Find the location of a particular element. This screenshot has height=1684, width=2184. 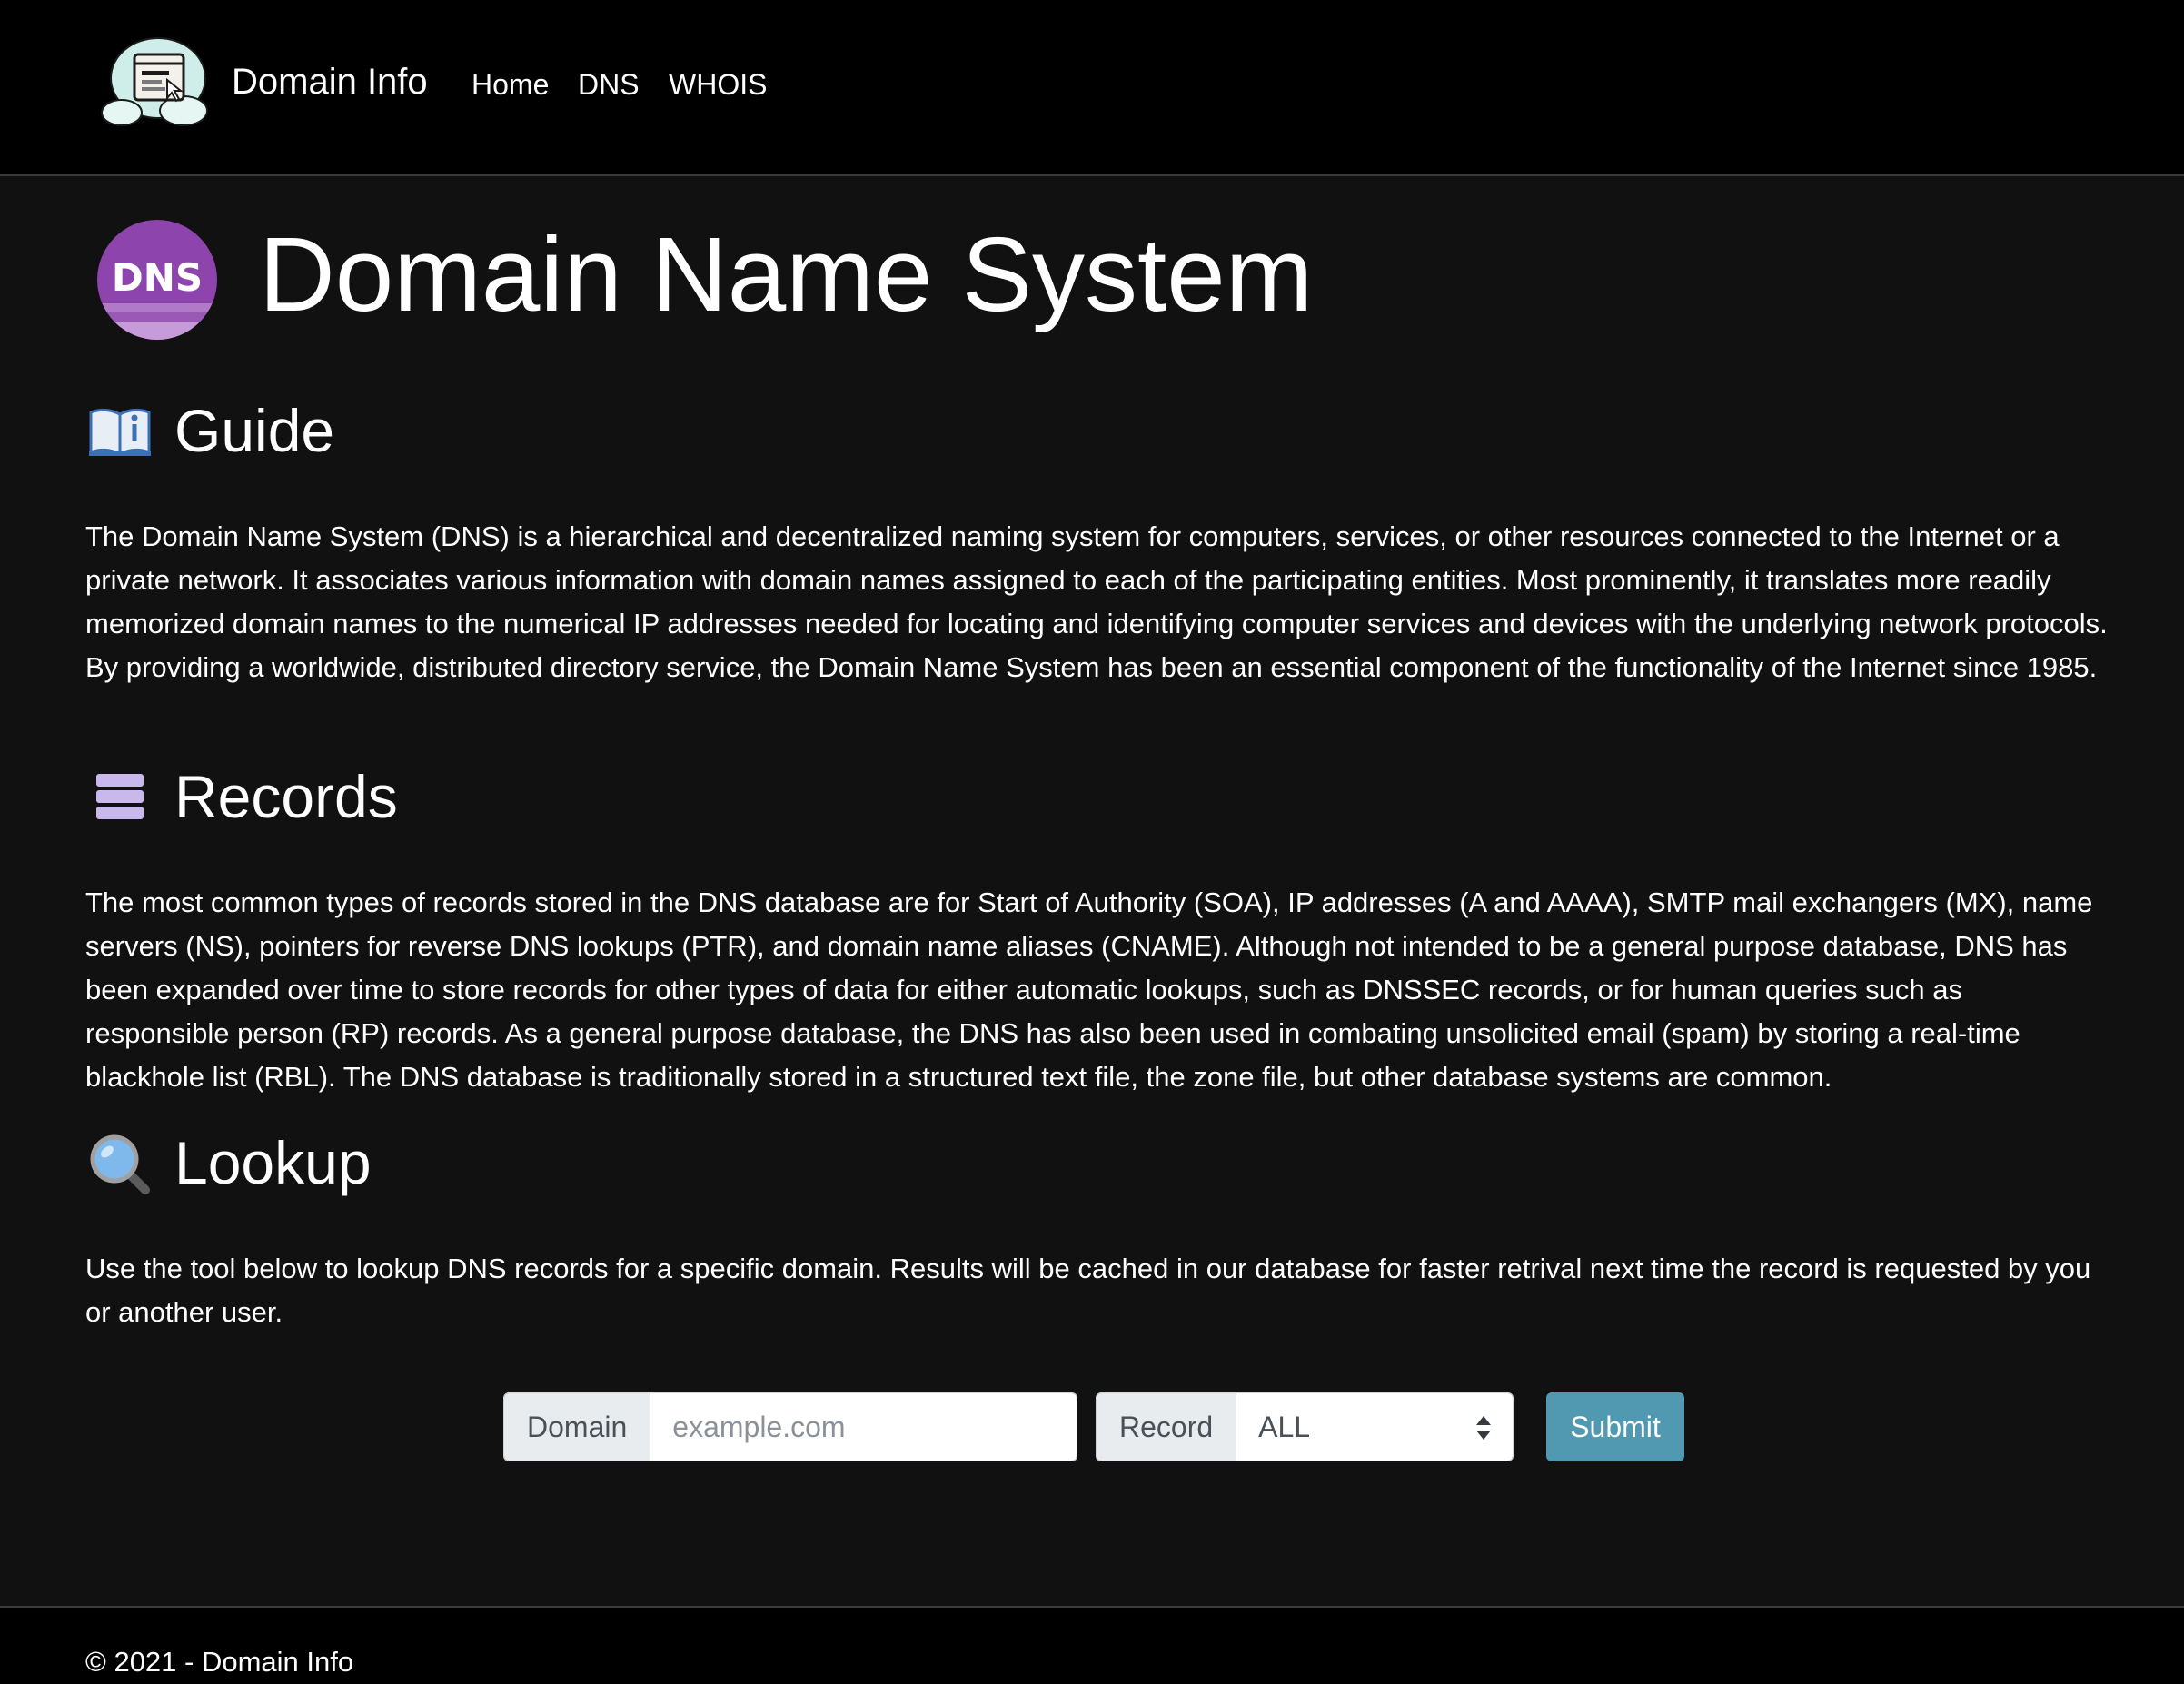

book-info-icon is located at coordinates (120, 432).